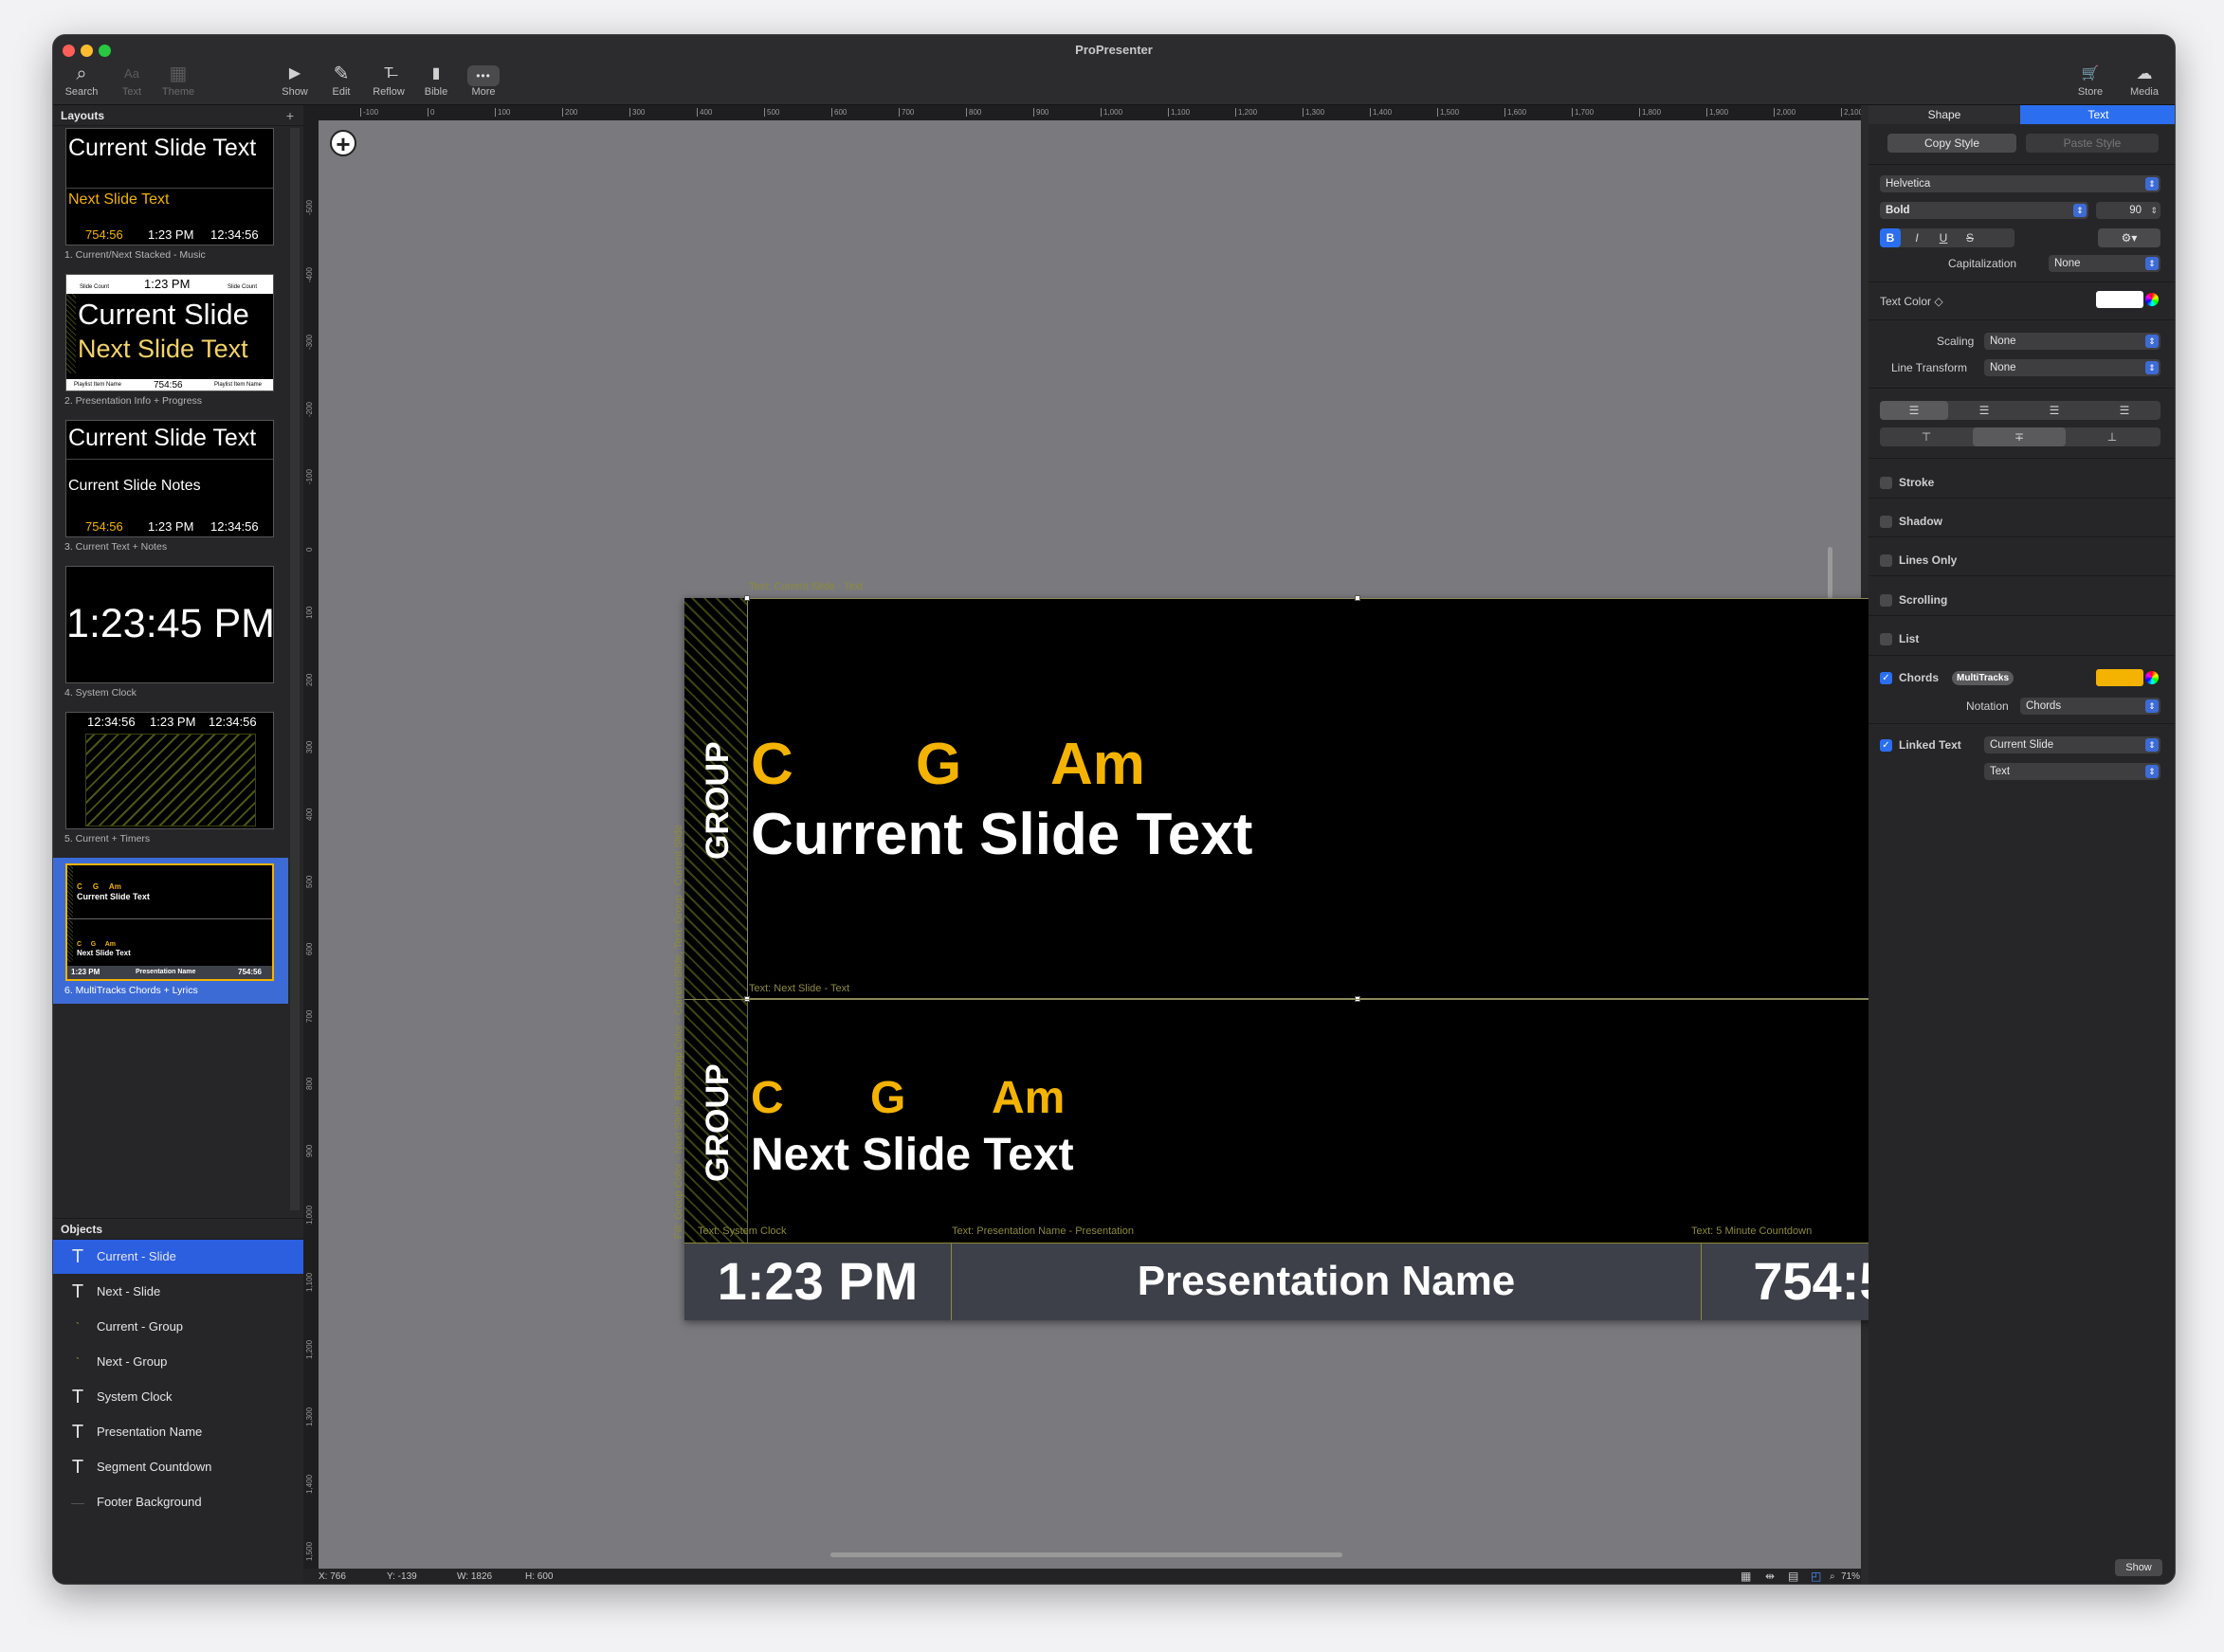 The height and width of the screenshot is (1652, 2224). What do you see at coordinates (502, 113) in the screenshot?
I see `ruler-tick-label: 100` at bounding box center [502, 113].